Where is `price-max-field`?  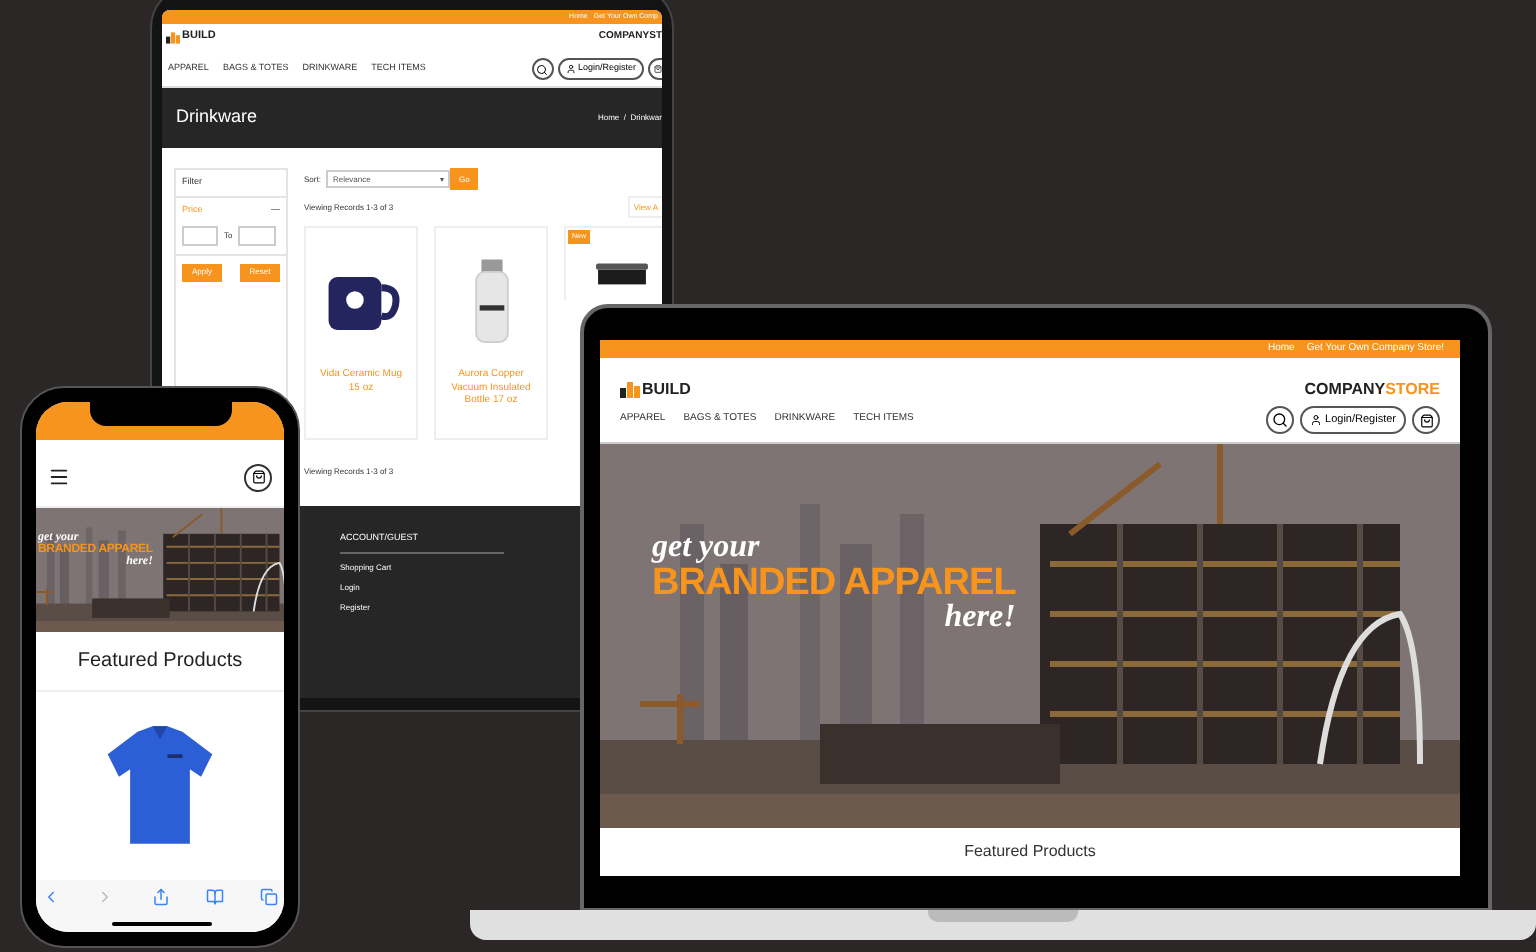
price-max-field is located at coordinates (257, 235).